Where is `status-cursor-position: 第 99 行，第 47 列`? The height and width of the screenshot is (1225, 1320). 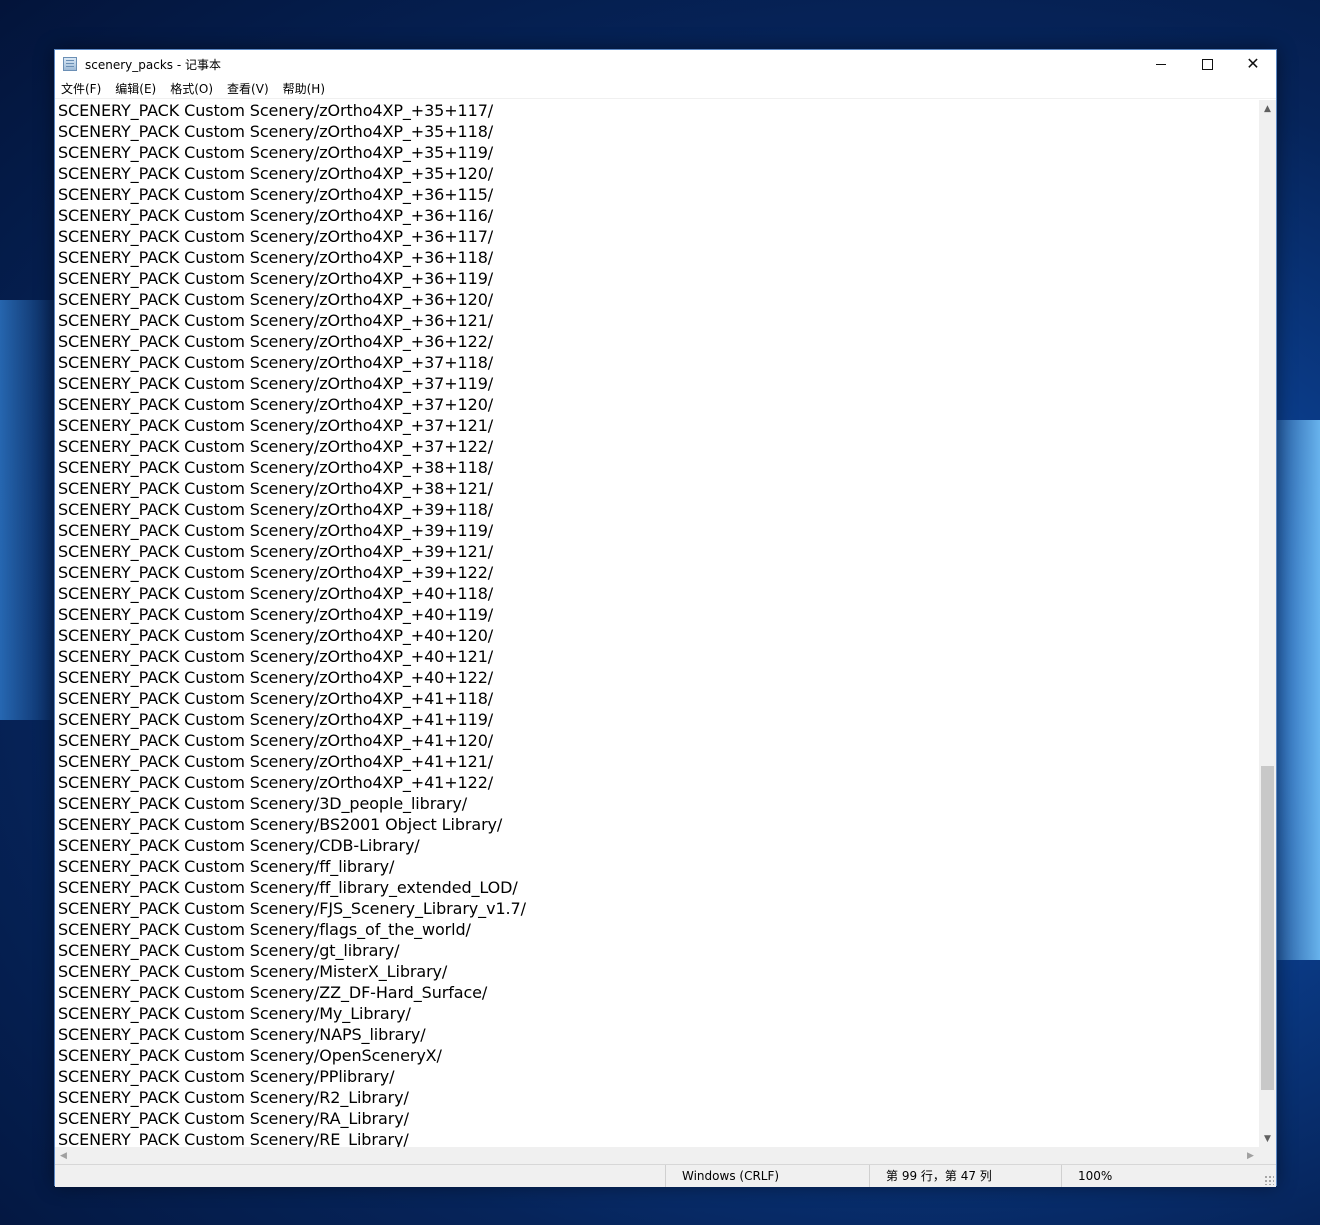 status-cursor-position: 第 99 行，第 47 列 is located at coordinates (965, 1176).